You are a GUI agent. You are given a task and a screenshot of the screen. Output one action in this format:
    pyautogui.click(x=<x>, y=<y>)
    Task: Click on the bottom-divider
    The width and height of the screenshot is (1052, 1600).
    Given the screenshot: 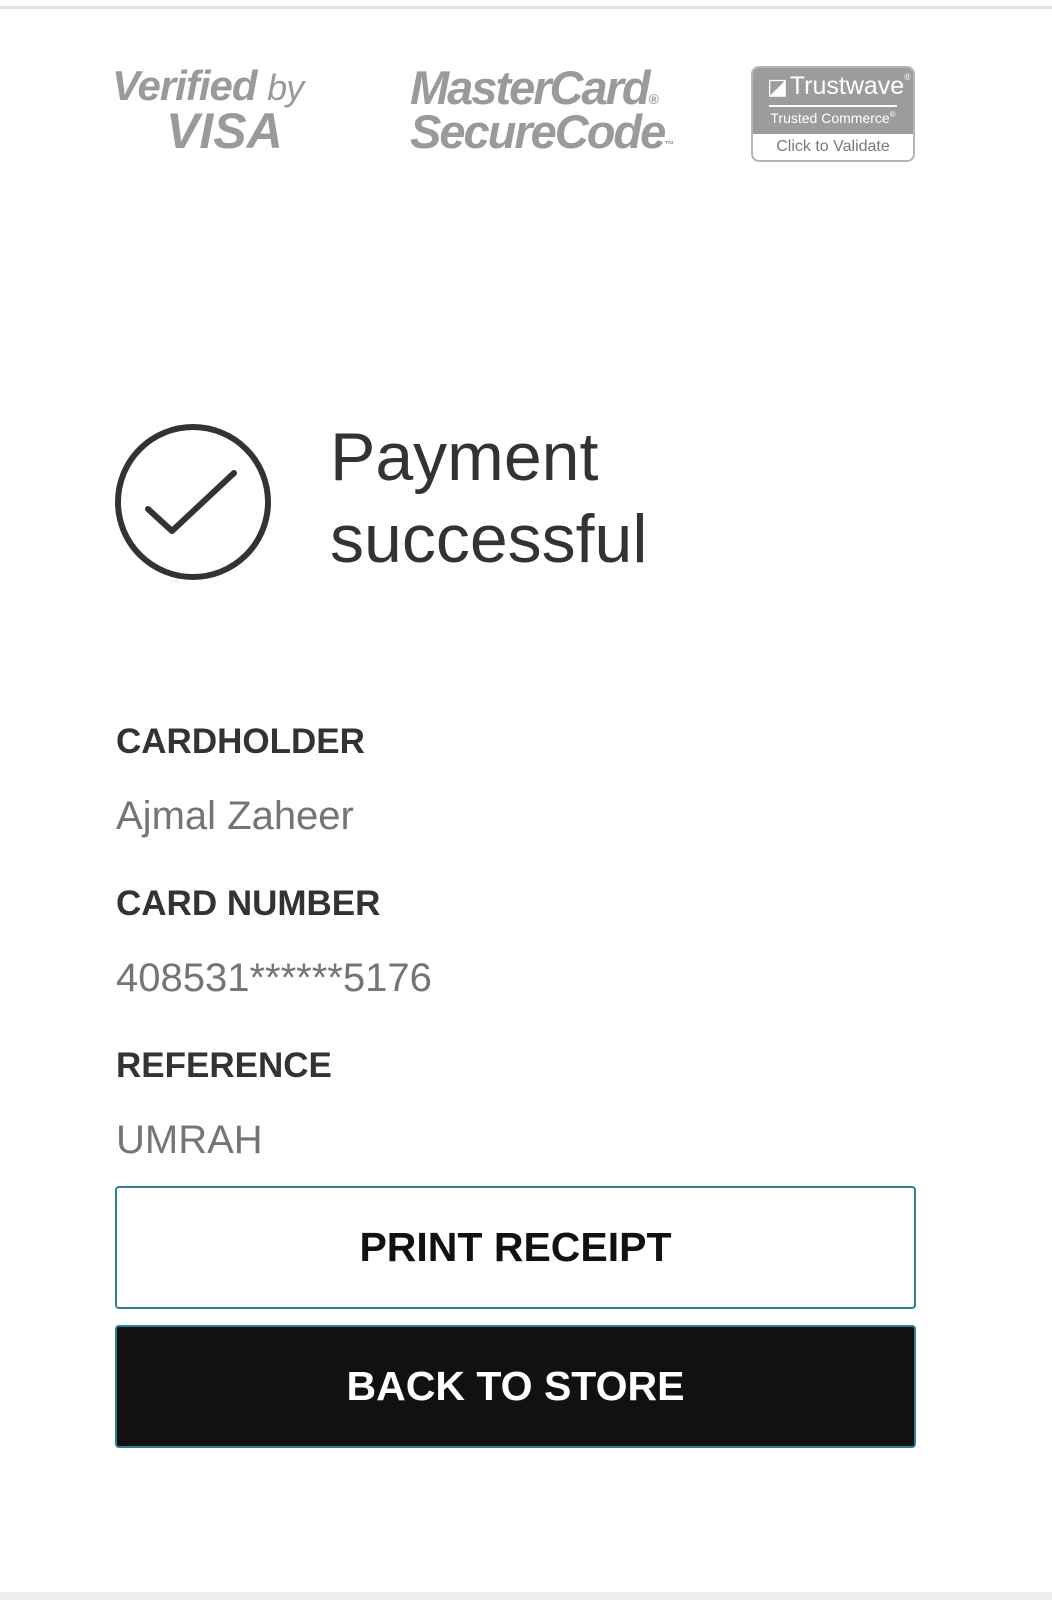 What is the action you would take?
    pyautogui.click(x=526, y=1596)
    